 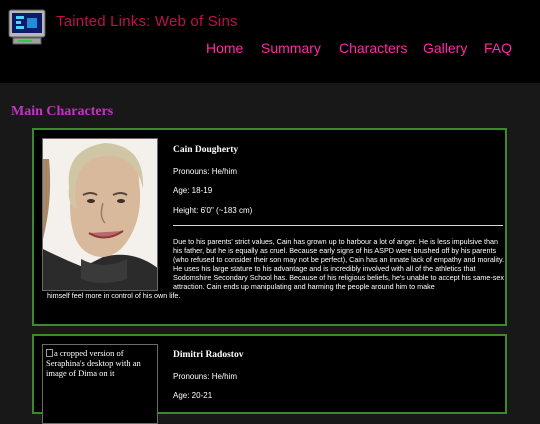 I want to click on main-nav: Home Summary Characters Gallery FAQ, so click(x=270, y=50).